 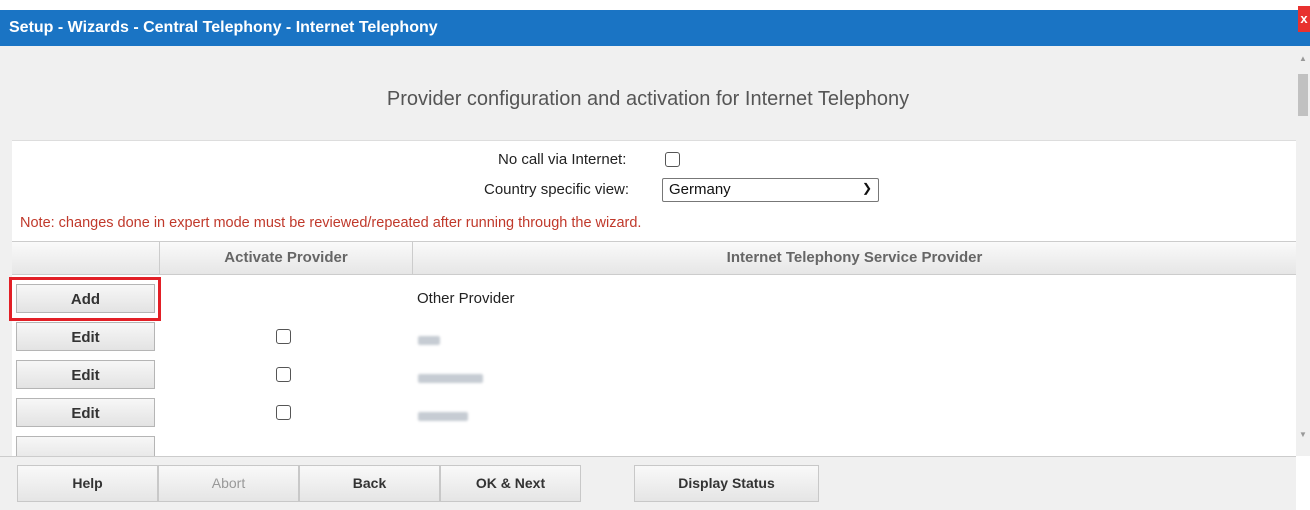 I want to click on vertical-scrollbar: ▲ ▼, so click(x=1303, y=251).